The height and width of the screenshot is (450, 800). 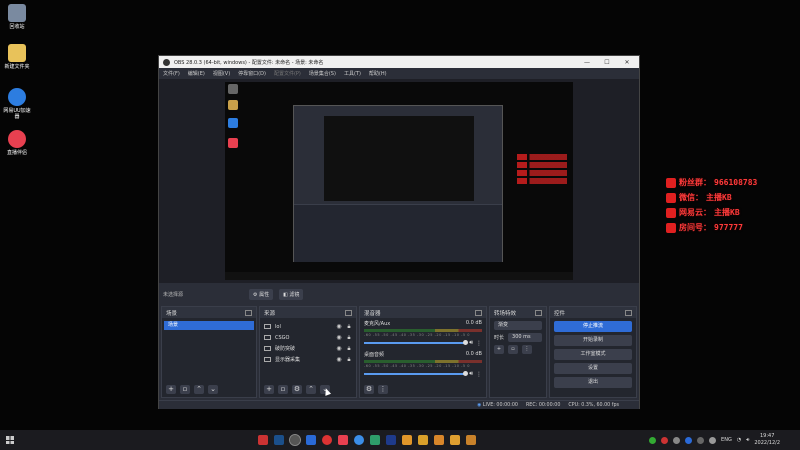 I want to click on desktop-icon-new-folder: 新建文件夹, so click(x=17, y=57).